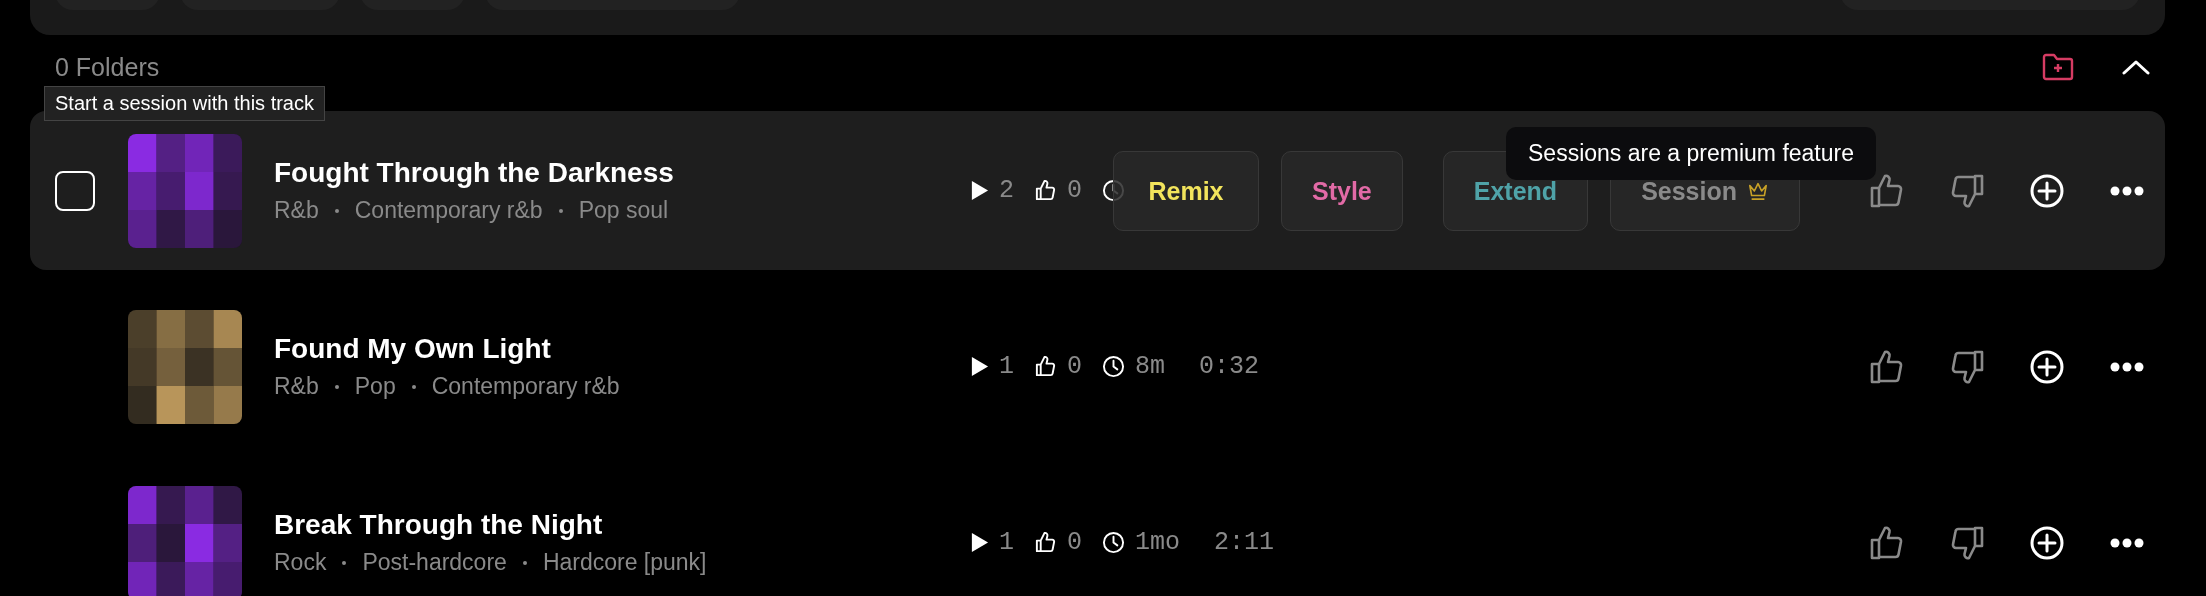 The width and height of the screenshot is (2206, 596). Describe the element at coordinates (2058, 67) in the screenshot. I see `new-folder-icon` at that location.